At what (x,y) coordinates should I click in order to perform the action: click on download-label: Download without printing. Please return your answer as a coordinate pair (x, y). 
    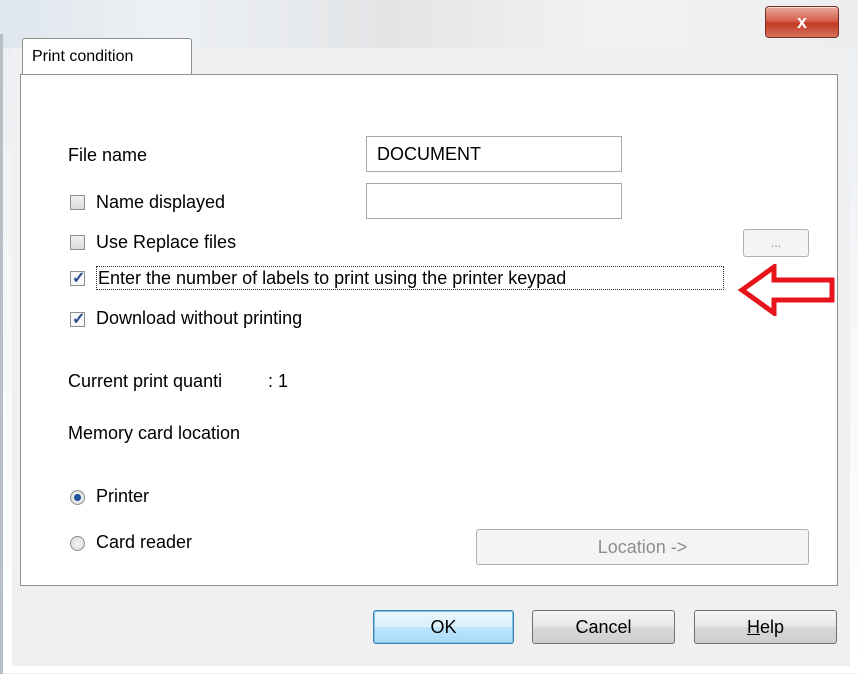
    Looking at the image, I should click on (199, 318).